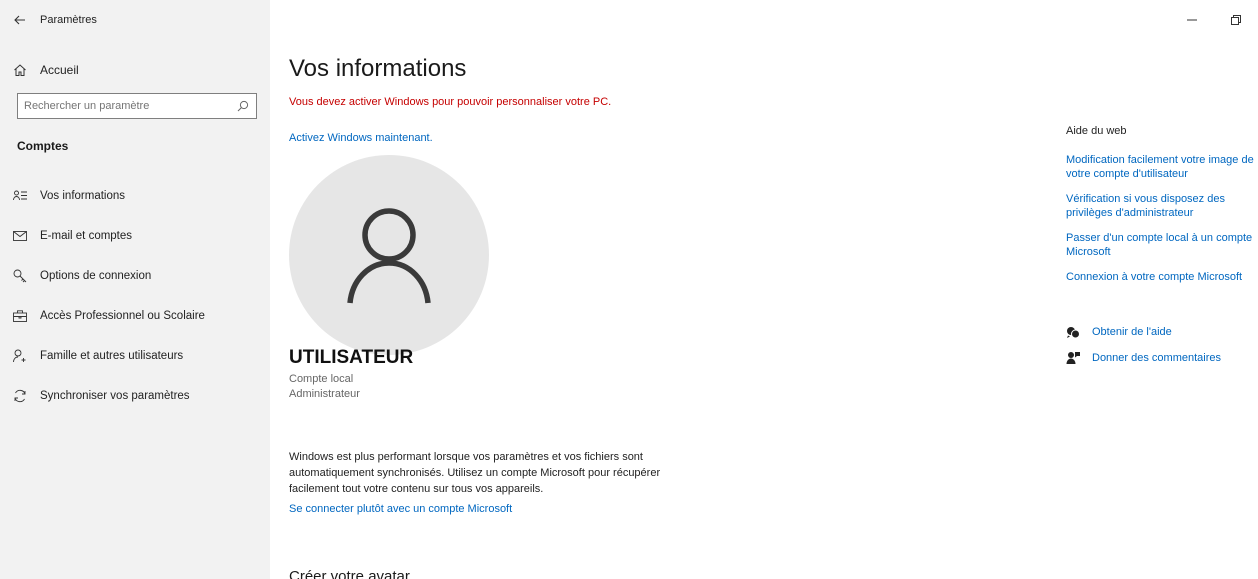 The width and height of the screenshot is (1258, 579). What do you see at coordinates (59, 70) in the screenshot?
I see `home-label: Accueil` at bounding box center [59, 70].